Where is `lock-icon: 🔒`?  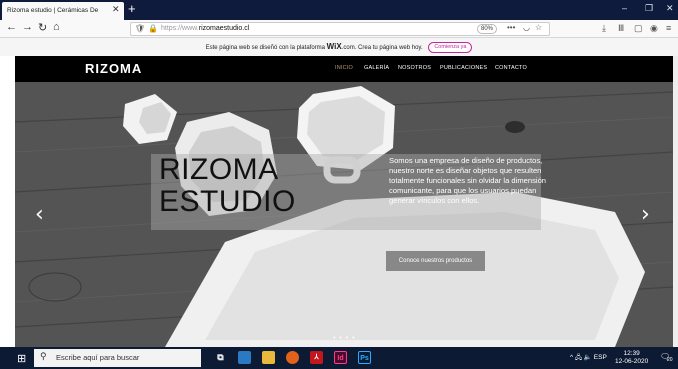
lock-icon: 🔒 is located at coordinates (153, 28).